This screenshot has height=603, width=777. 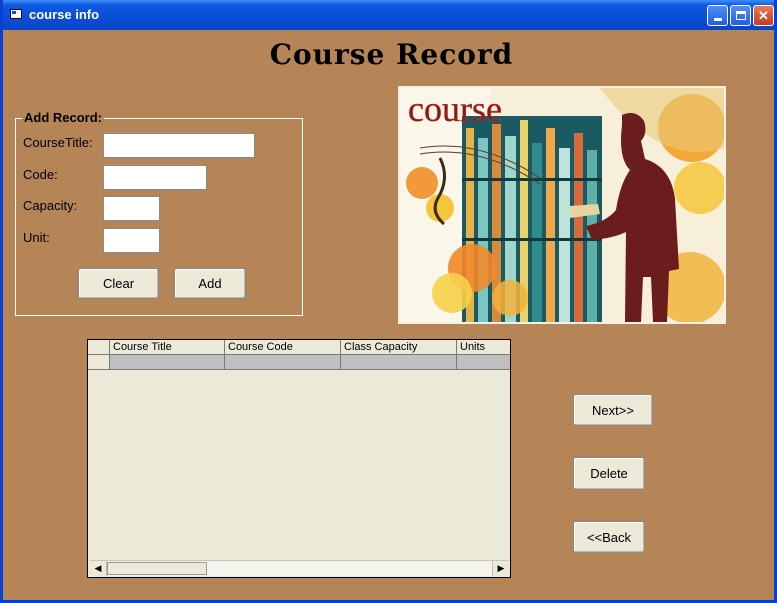 I want to click on add-button: Add, so click(x=210, y=283).